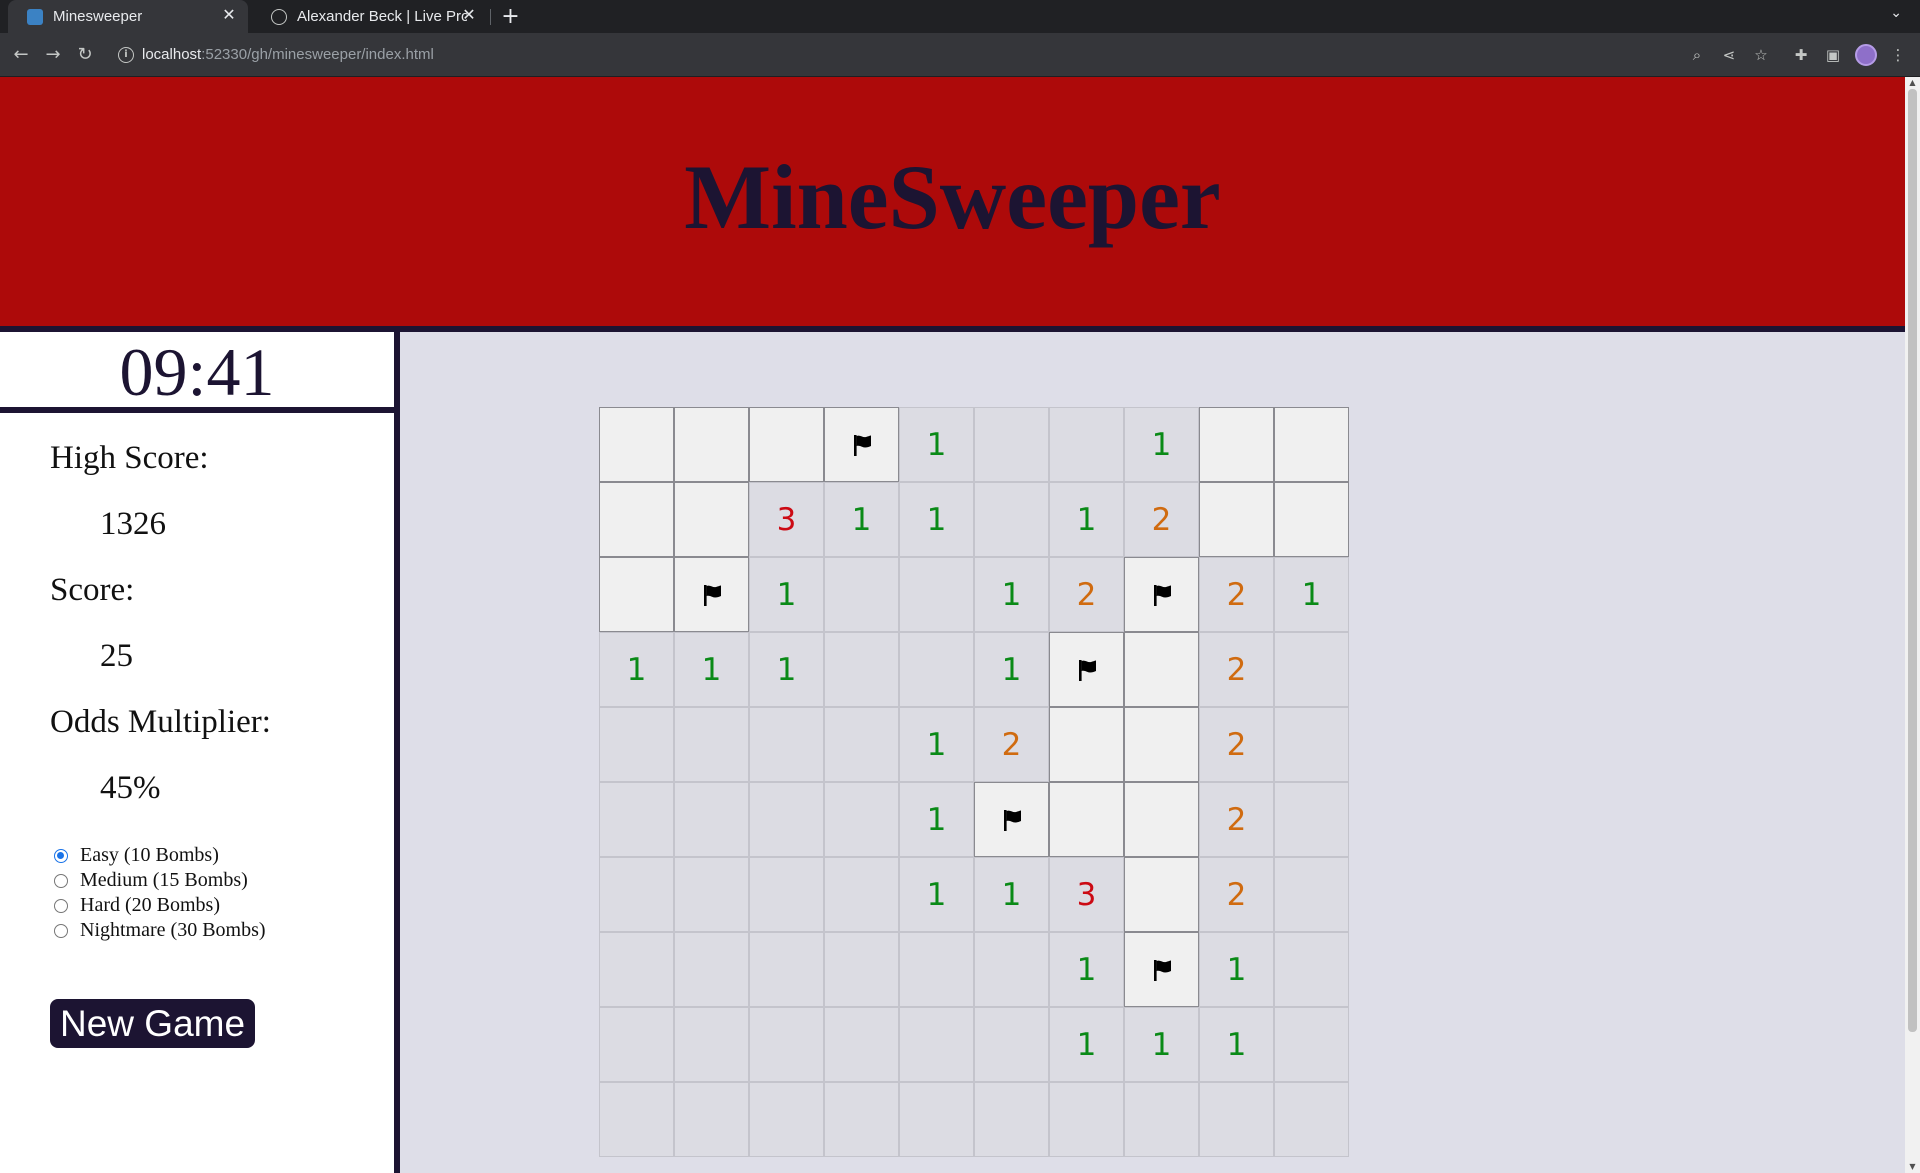  What do you see at coordinates (61, 905) in the screenshot?
I see `radio-hard` at bounding box center [61, 905].